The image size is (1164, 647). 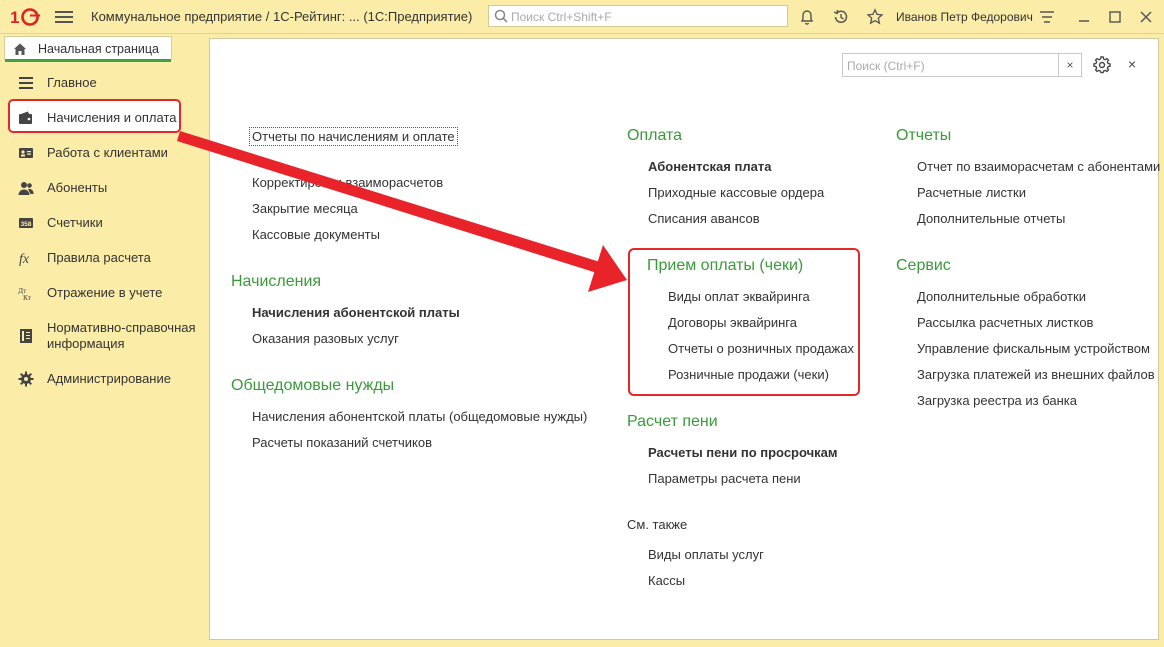 I want to click on section-title-reports: Отчеты, so click(x=924, y=135).